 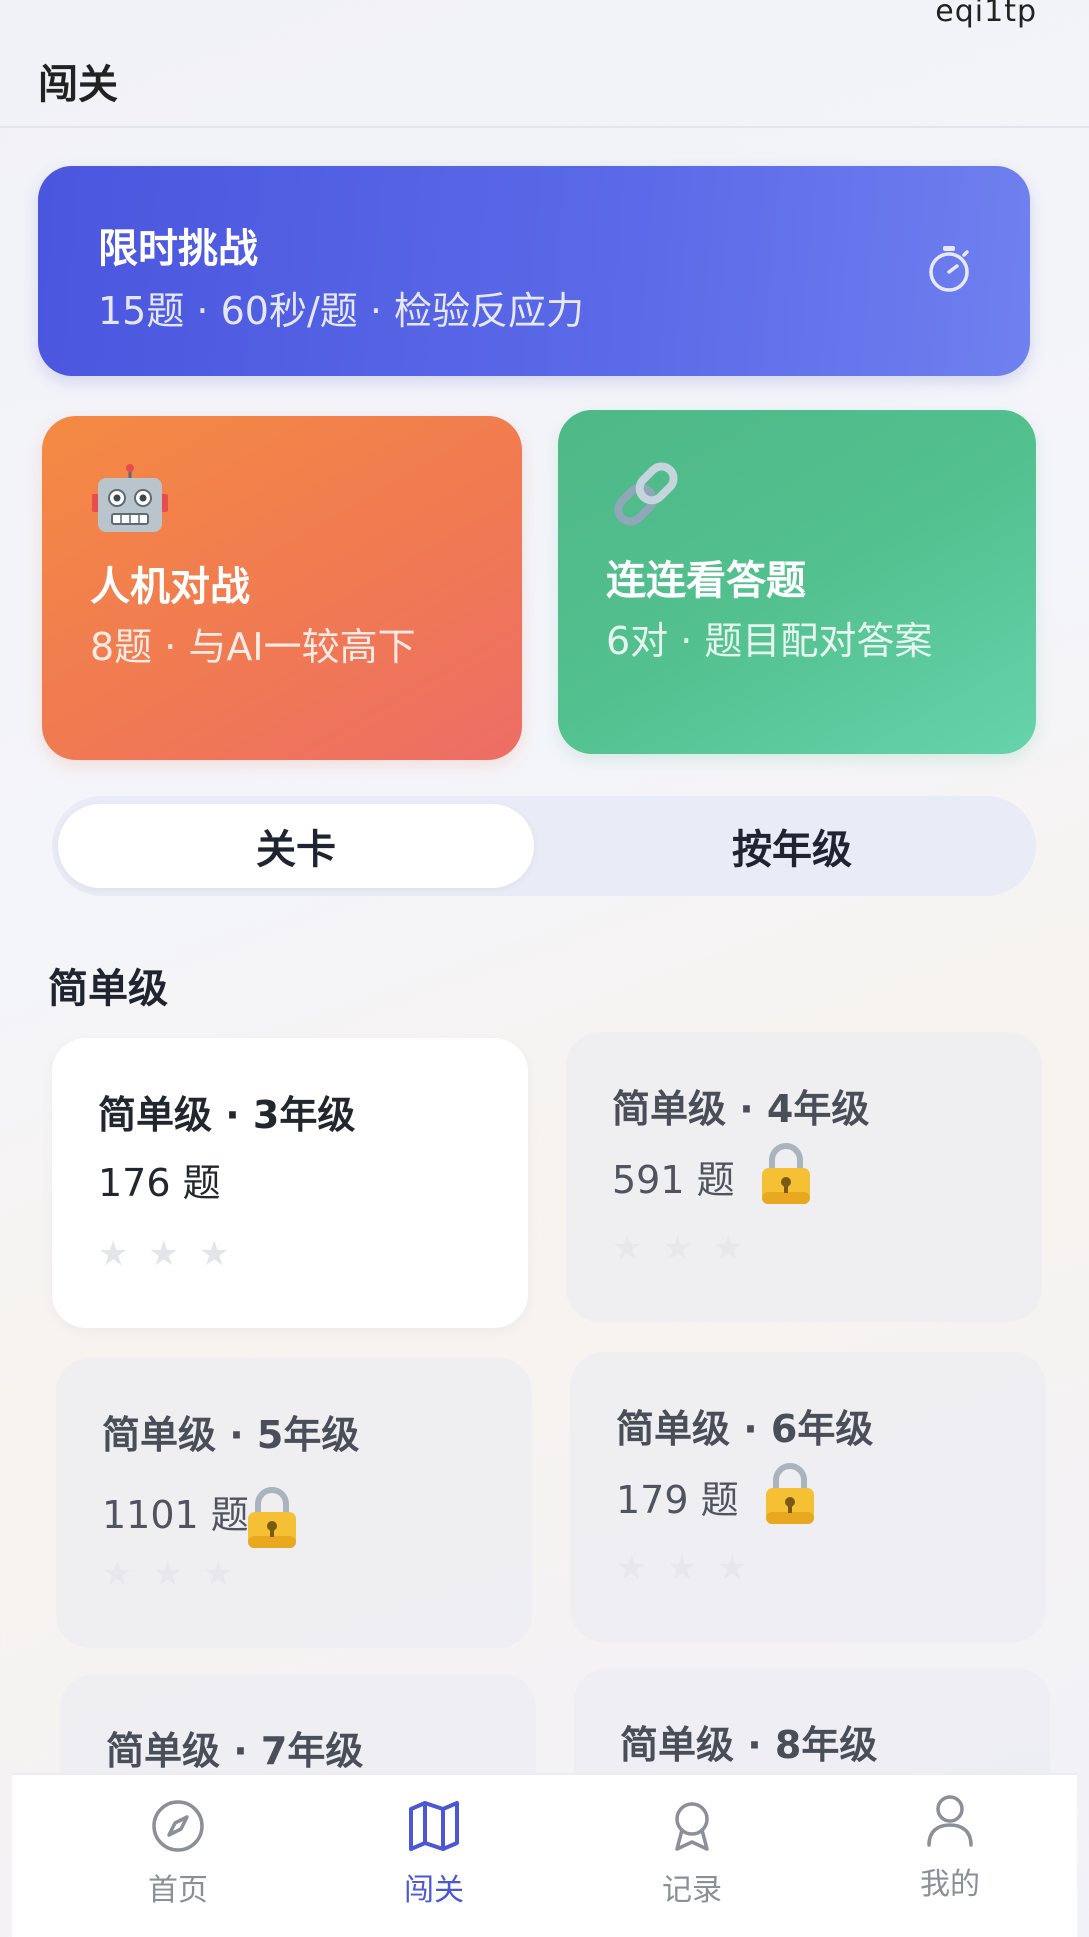 I want to click on matching-quiz-subtitle: 6对 · 题目配对答案, so click(x=769, y=641).